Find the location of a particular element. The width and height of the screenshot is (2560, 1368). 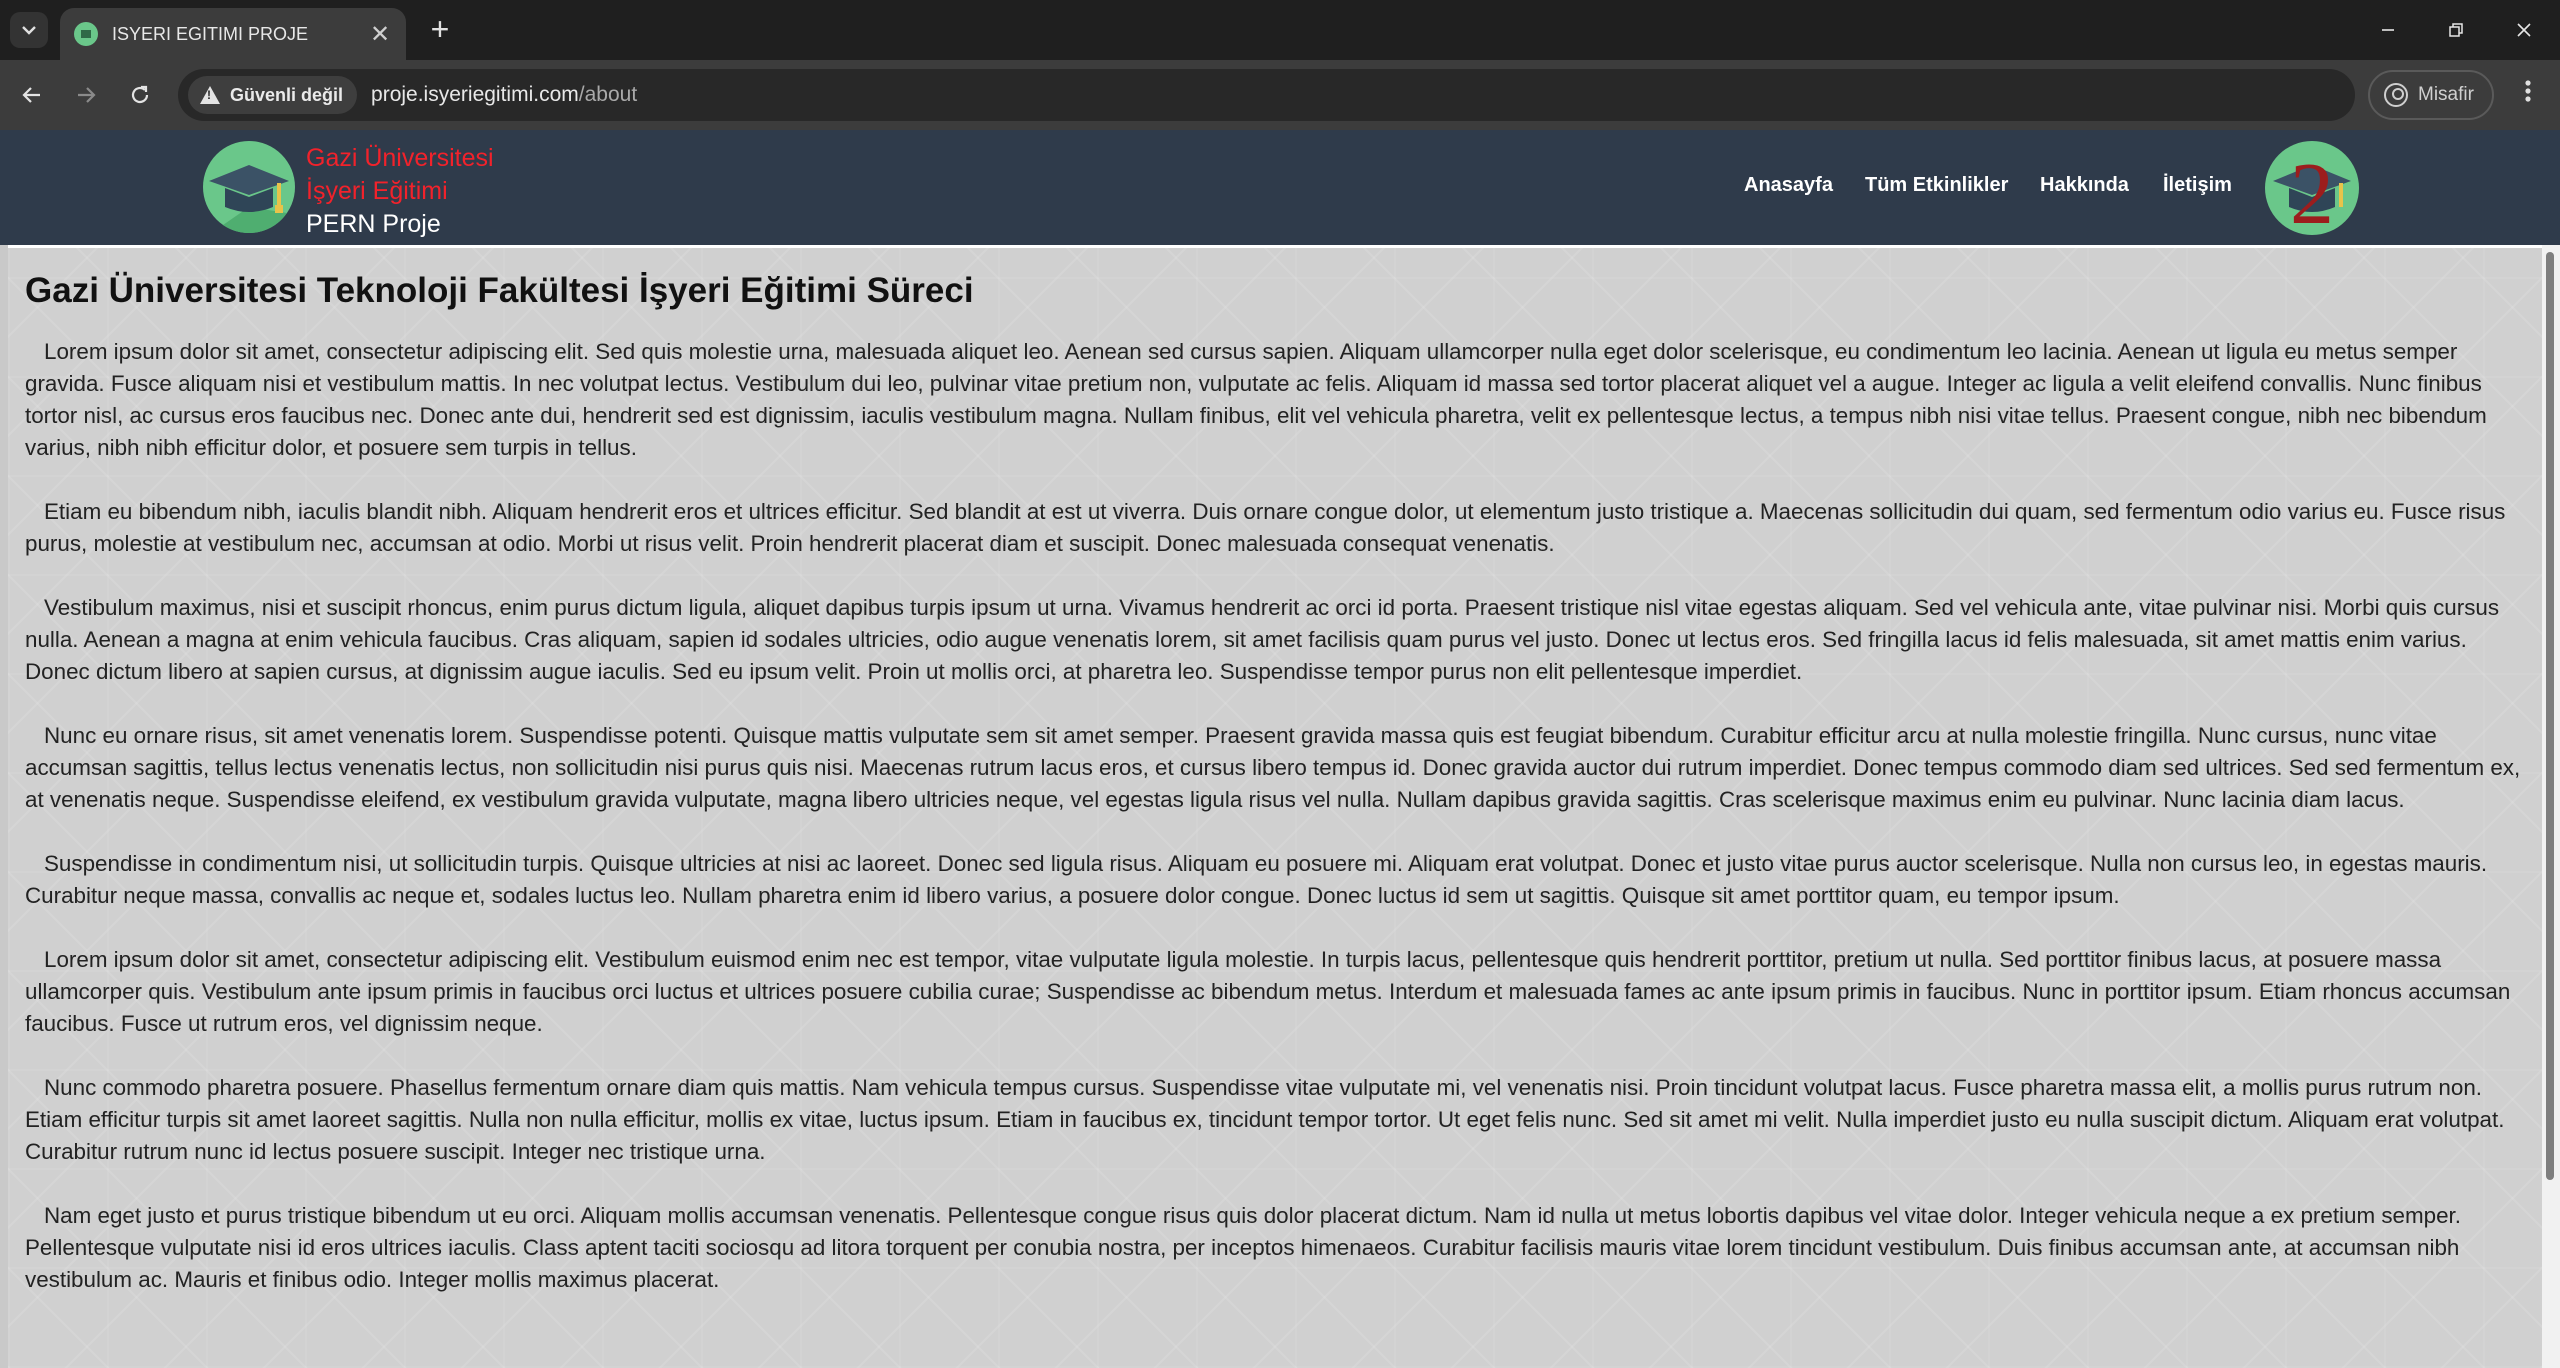

tab-title: ISYERI EGITIMI PROJE is located at coordinates (210, 33).